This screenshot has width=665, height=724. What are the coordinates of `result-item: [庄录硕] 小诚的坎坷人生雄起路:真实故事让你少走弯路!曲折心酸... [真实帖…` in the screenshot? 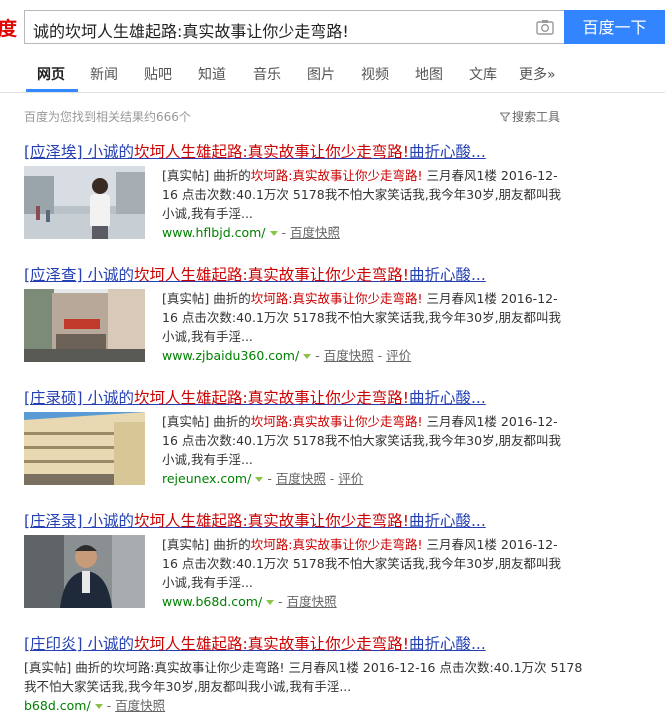 It's located at (304, 436).